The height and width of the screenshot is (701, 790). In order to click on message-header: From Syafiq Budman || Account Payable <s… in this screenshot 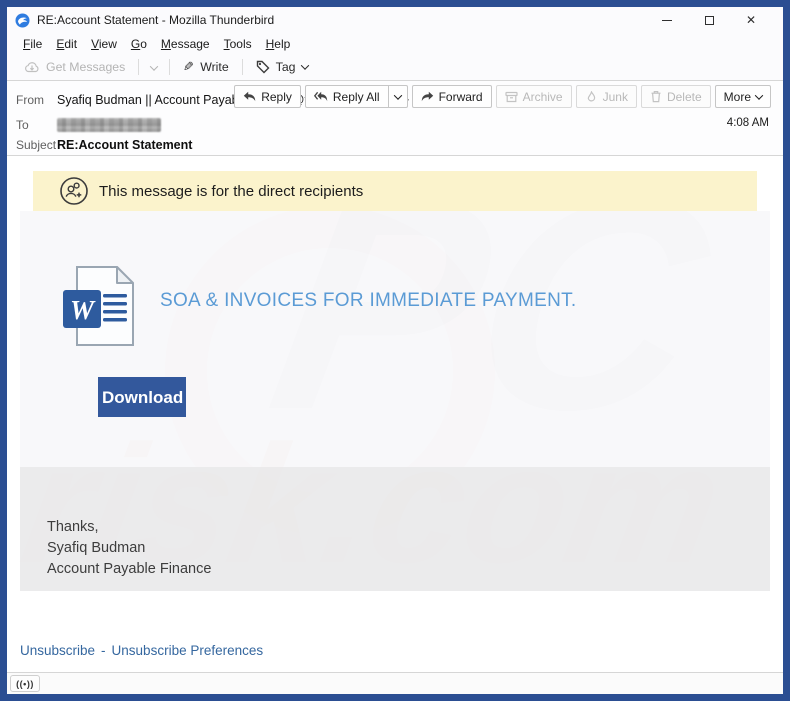, I will do `click(395, 118)`.